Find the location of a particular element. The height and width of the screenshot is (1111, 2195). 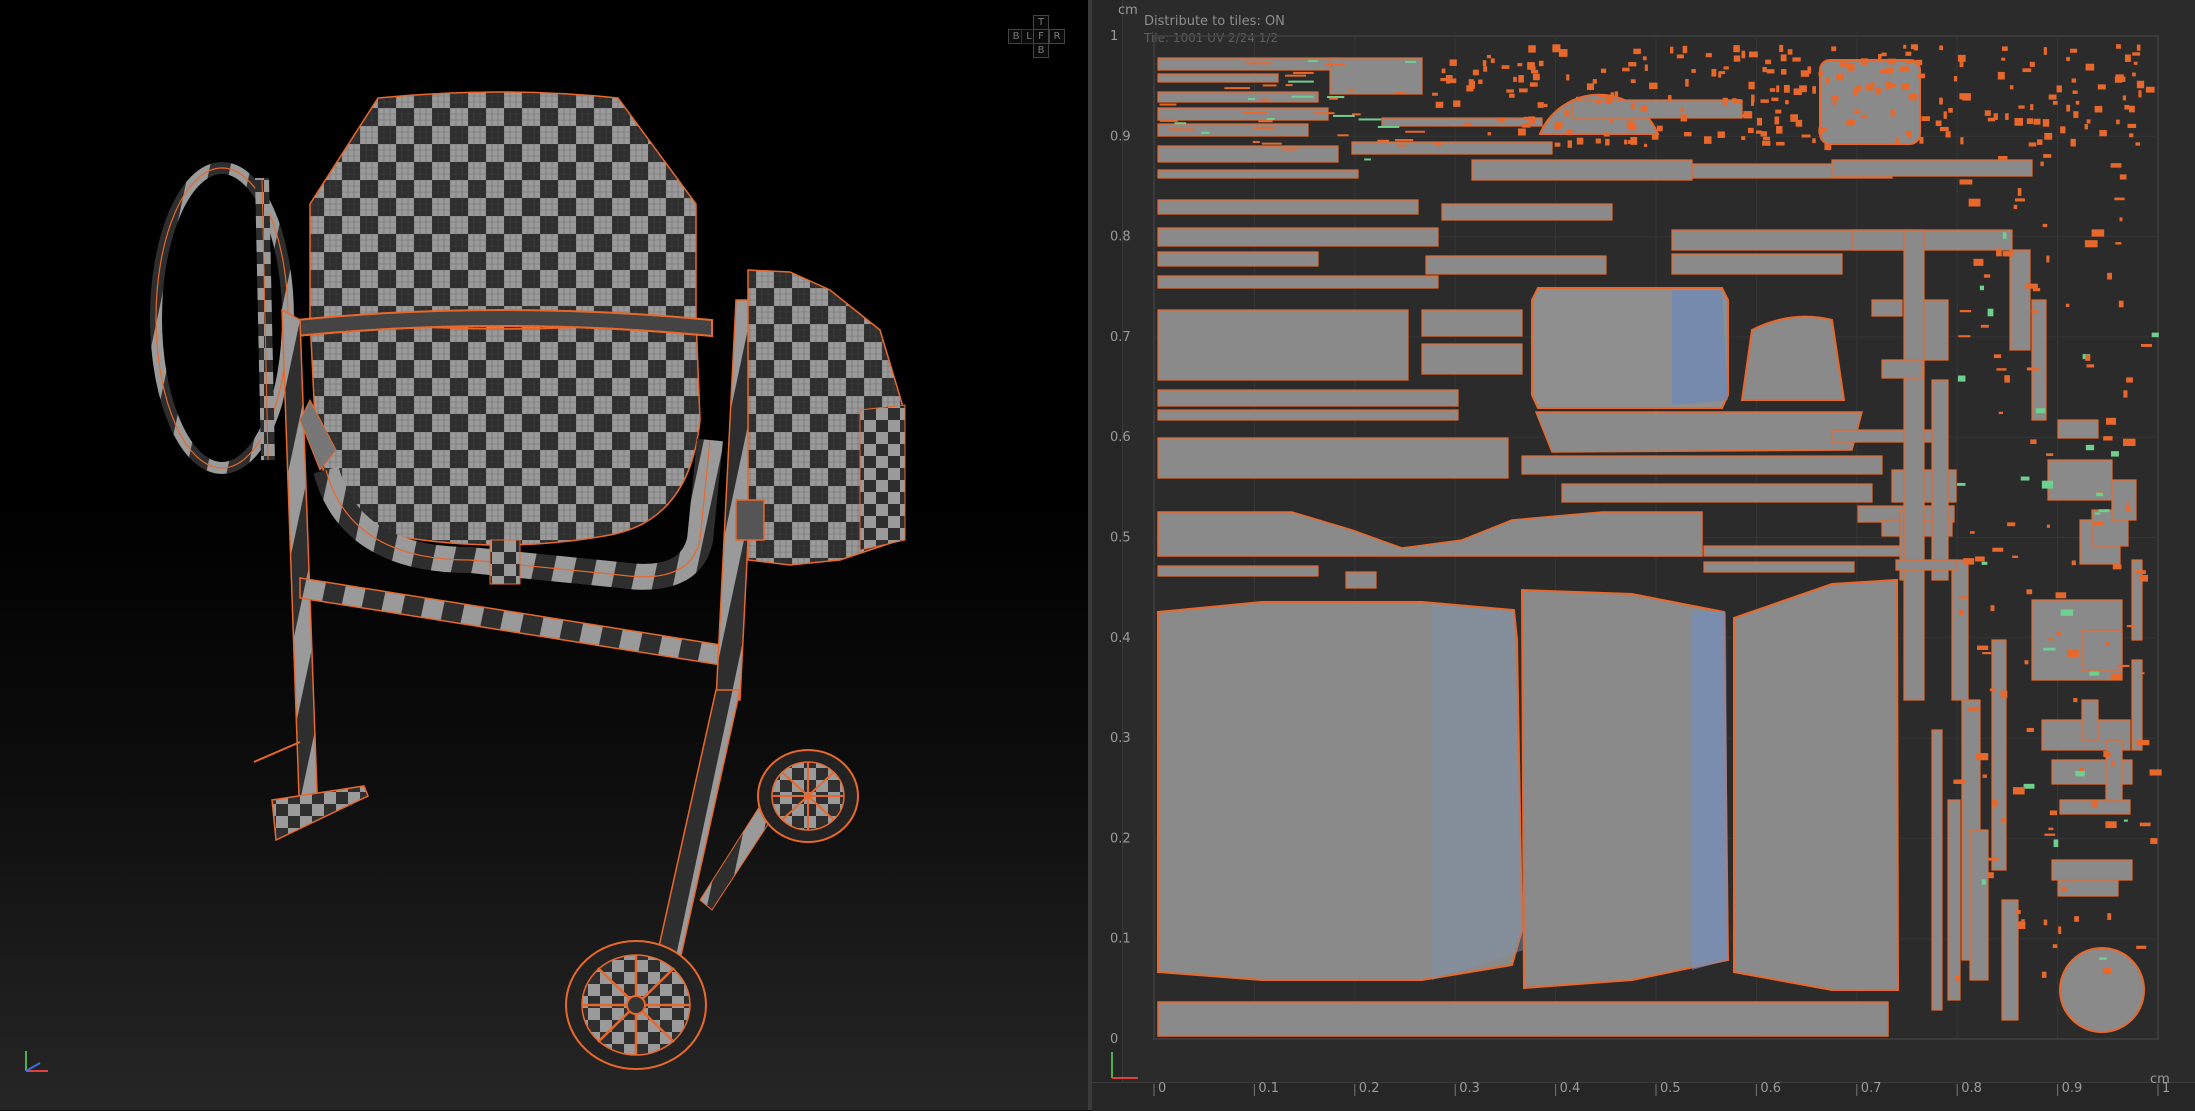

view-cube-top: T is located at coordinates (1041, 22).